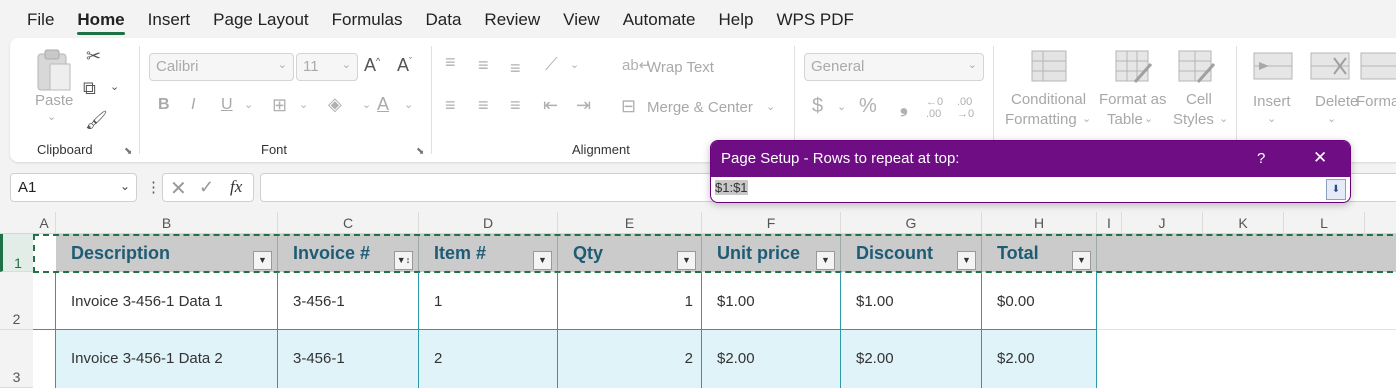 This screenshot has height=388, width=1396. What do you see at coordinates (817, 106) in the screenshot?
I see `currency-icon: $` at bounding box center [817, 106].